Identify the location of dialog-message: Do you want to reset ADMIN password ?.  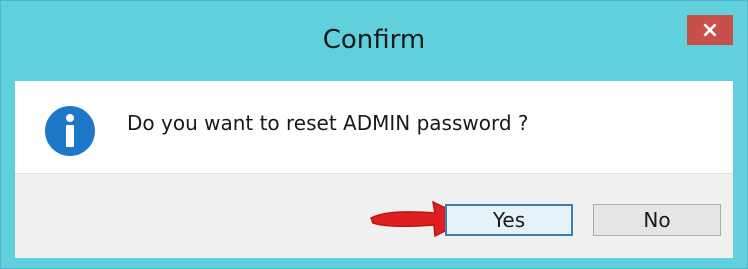
(328, 123).